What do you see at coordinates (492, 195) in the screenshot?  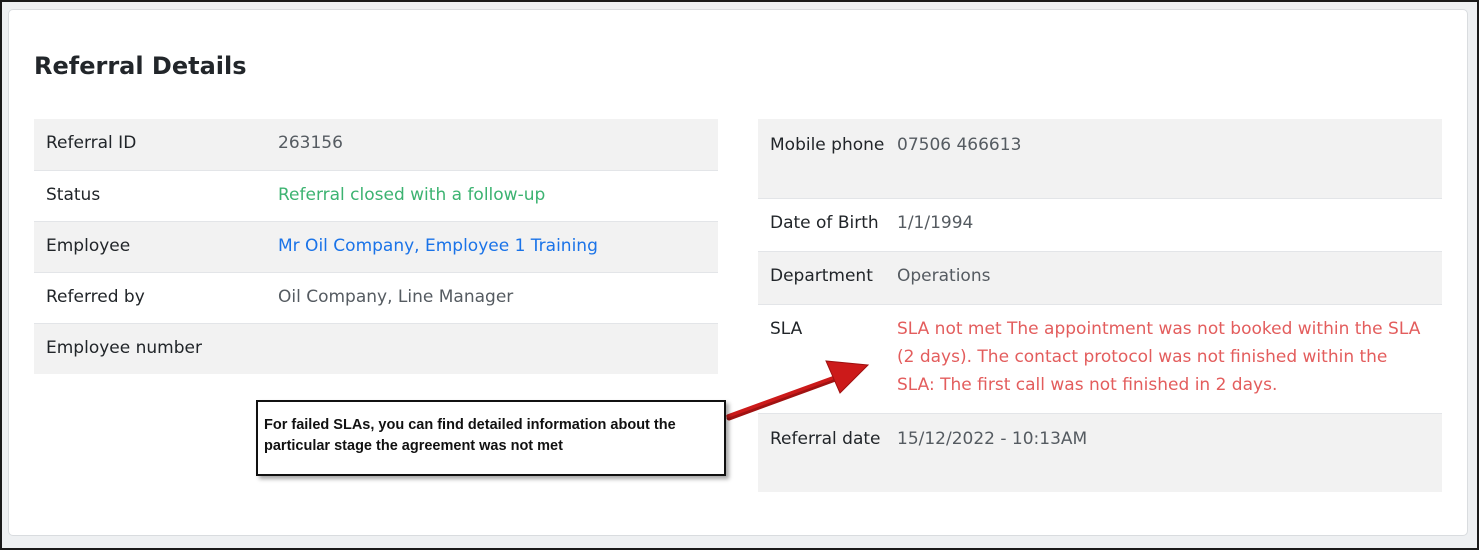 I see `status-value: Referral closed with a follow-up` at bounding box center [492, 195].